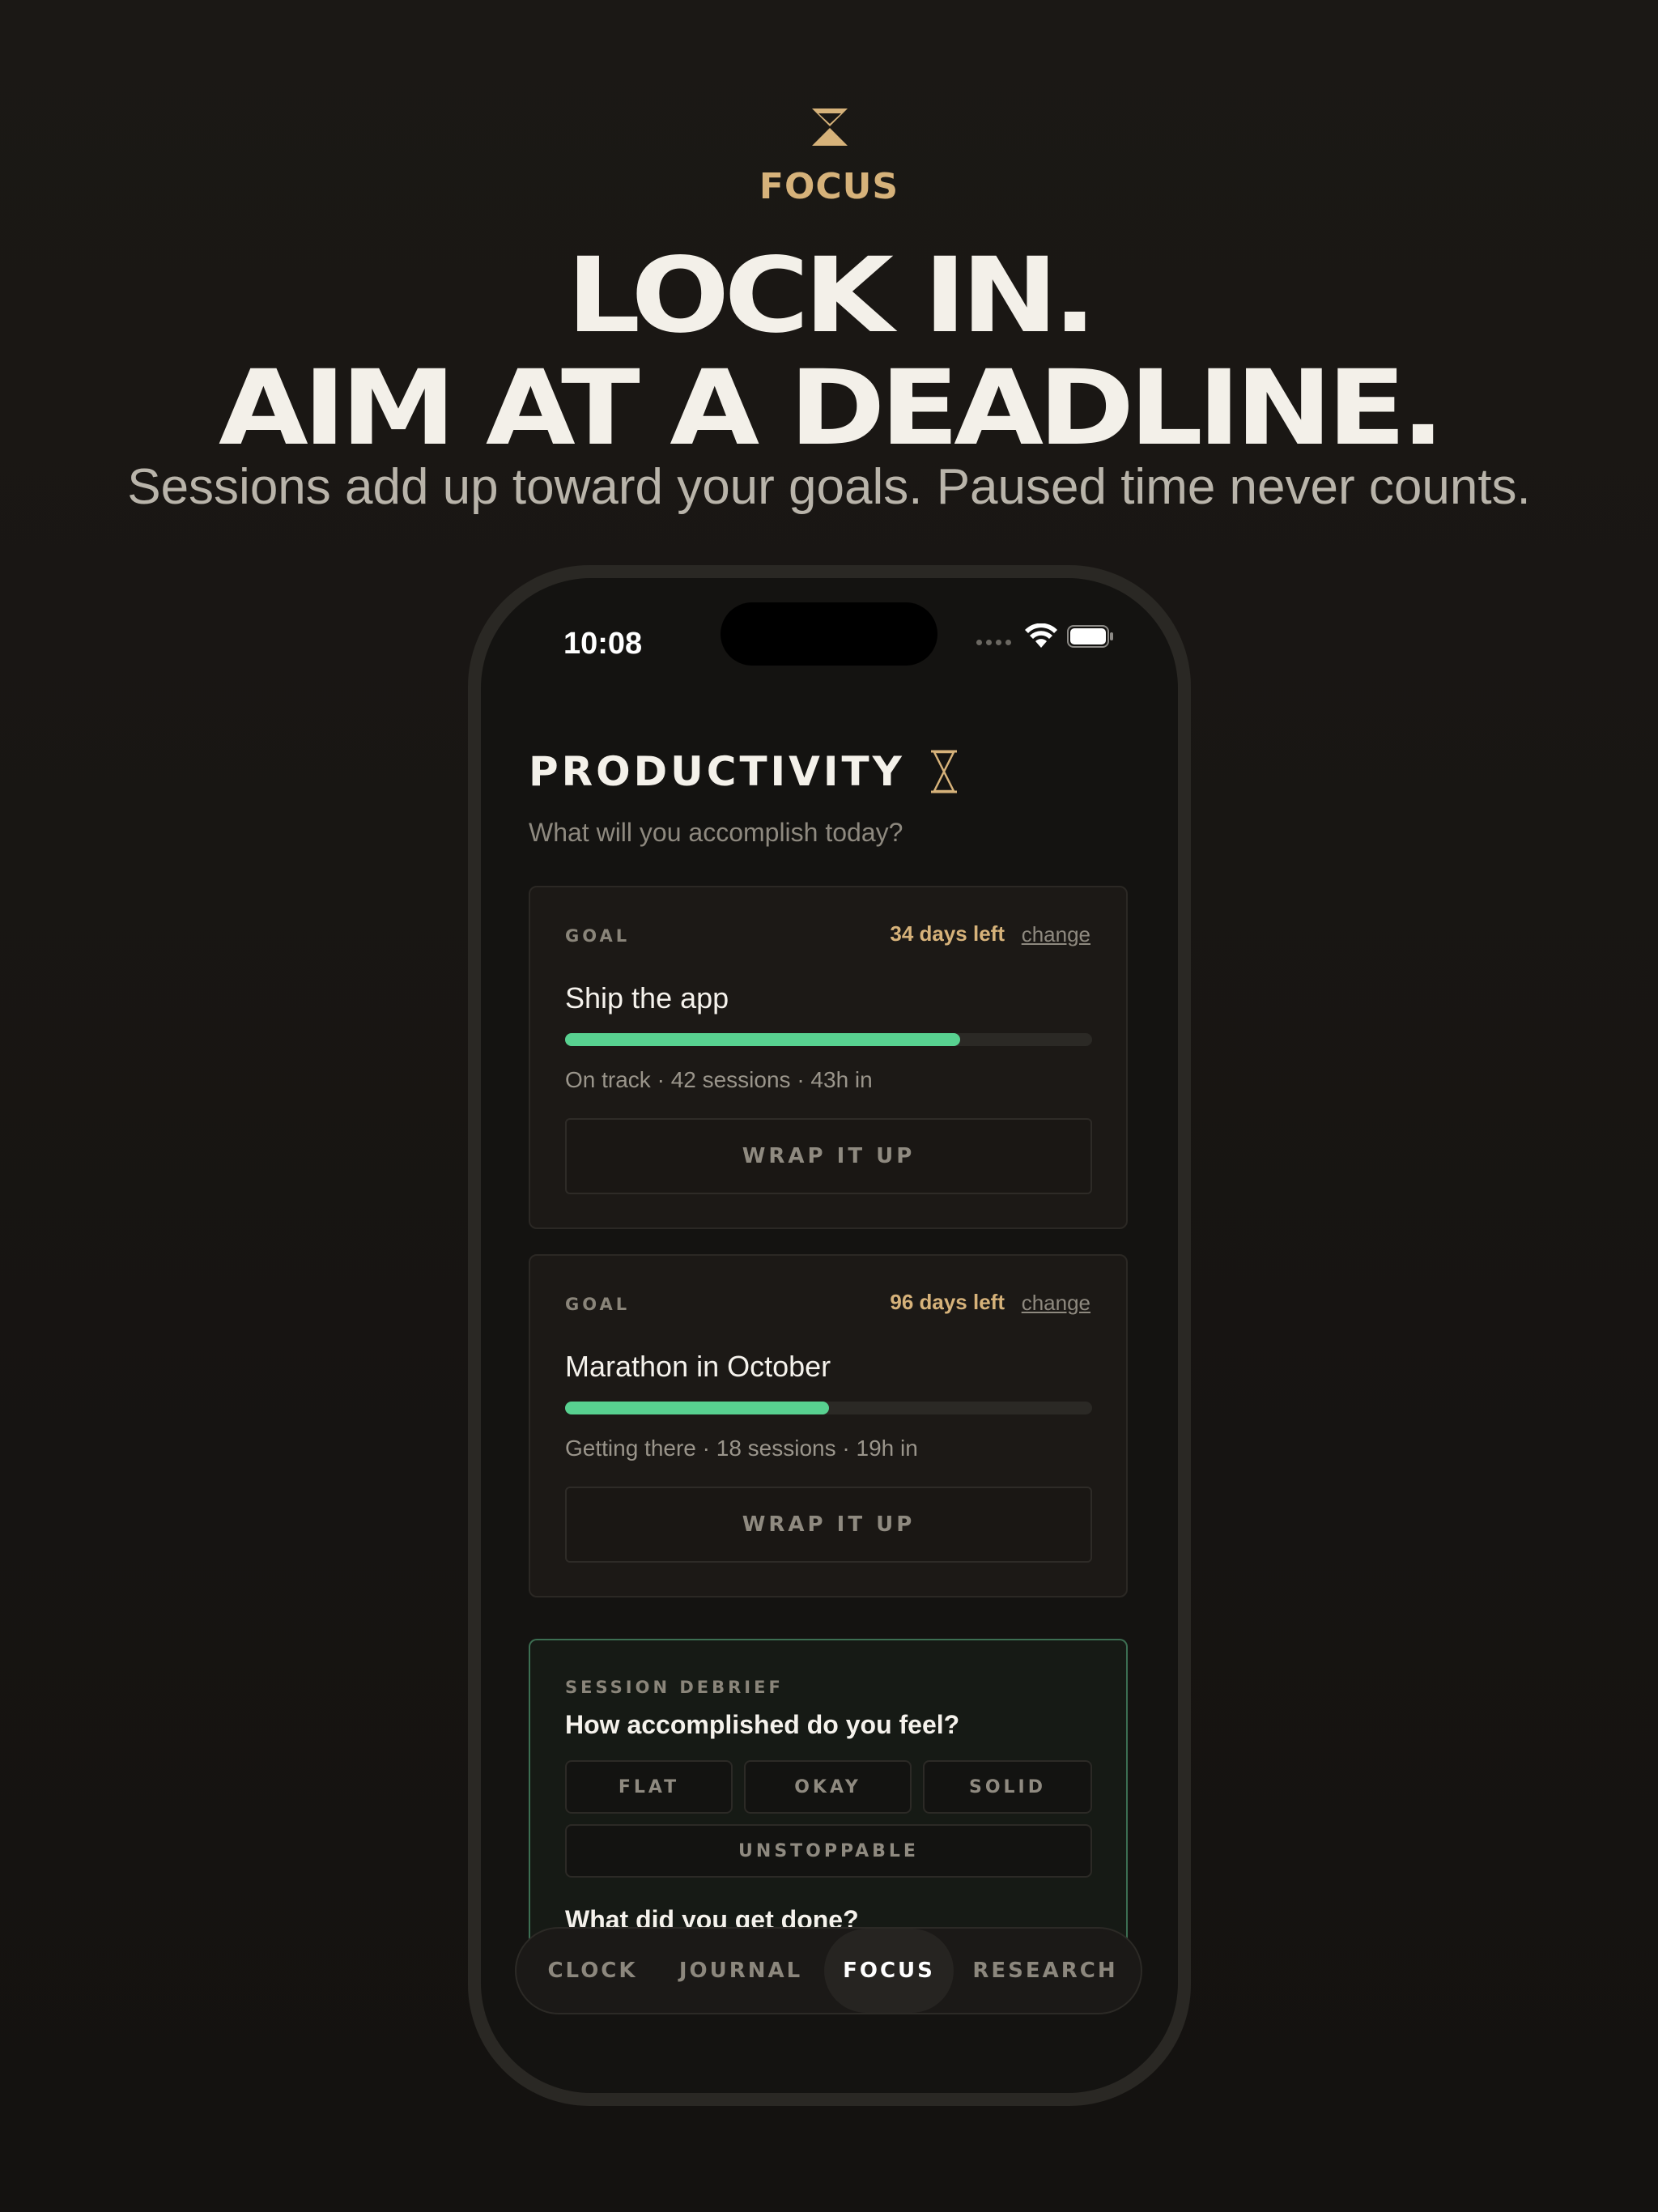 The width and height of the screenshot is (1658, 2212). What do you see at coordinates (947, 1302) in the screenshot?
I see `days-left: 96 days left` at bounding box center [947, 1302].